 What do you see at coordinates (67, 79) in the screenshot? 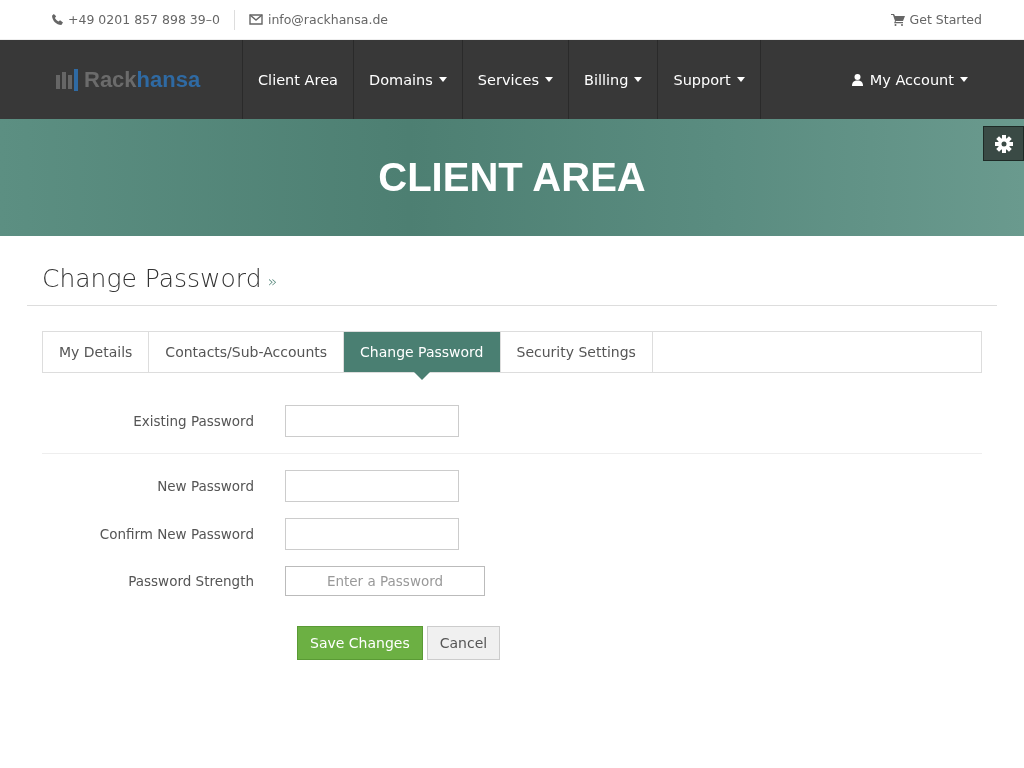
I see `logo-bars-icon` at bounding box center [67, 79].